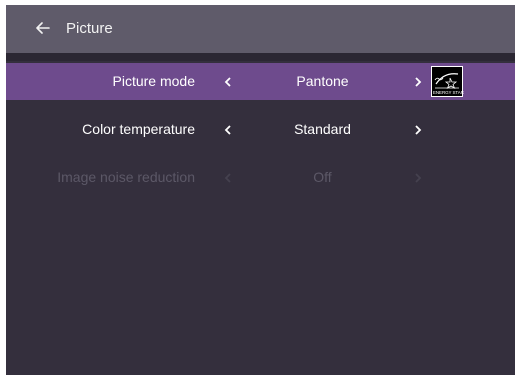 The width and height of the screenshot is (519, 380). I want to click on setting-label: Color temperature, so click(138, 129).